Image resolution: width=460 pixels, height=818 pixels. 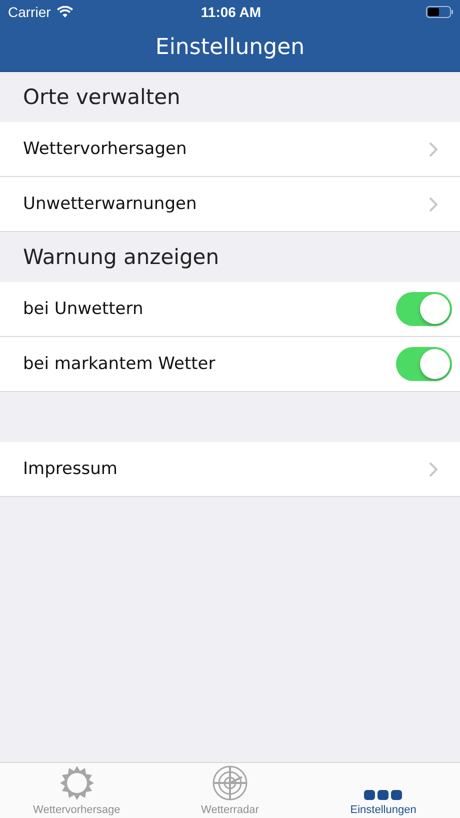 What do you see at coordinates (231, 12) in the screenshot?
I see `time-text: 11:06 AM` at bounding box center [231, 12].